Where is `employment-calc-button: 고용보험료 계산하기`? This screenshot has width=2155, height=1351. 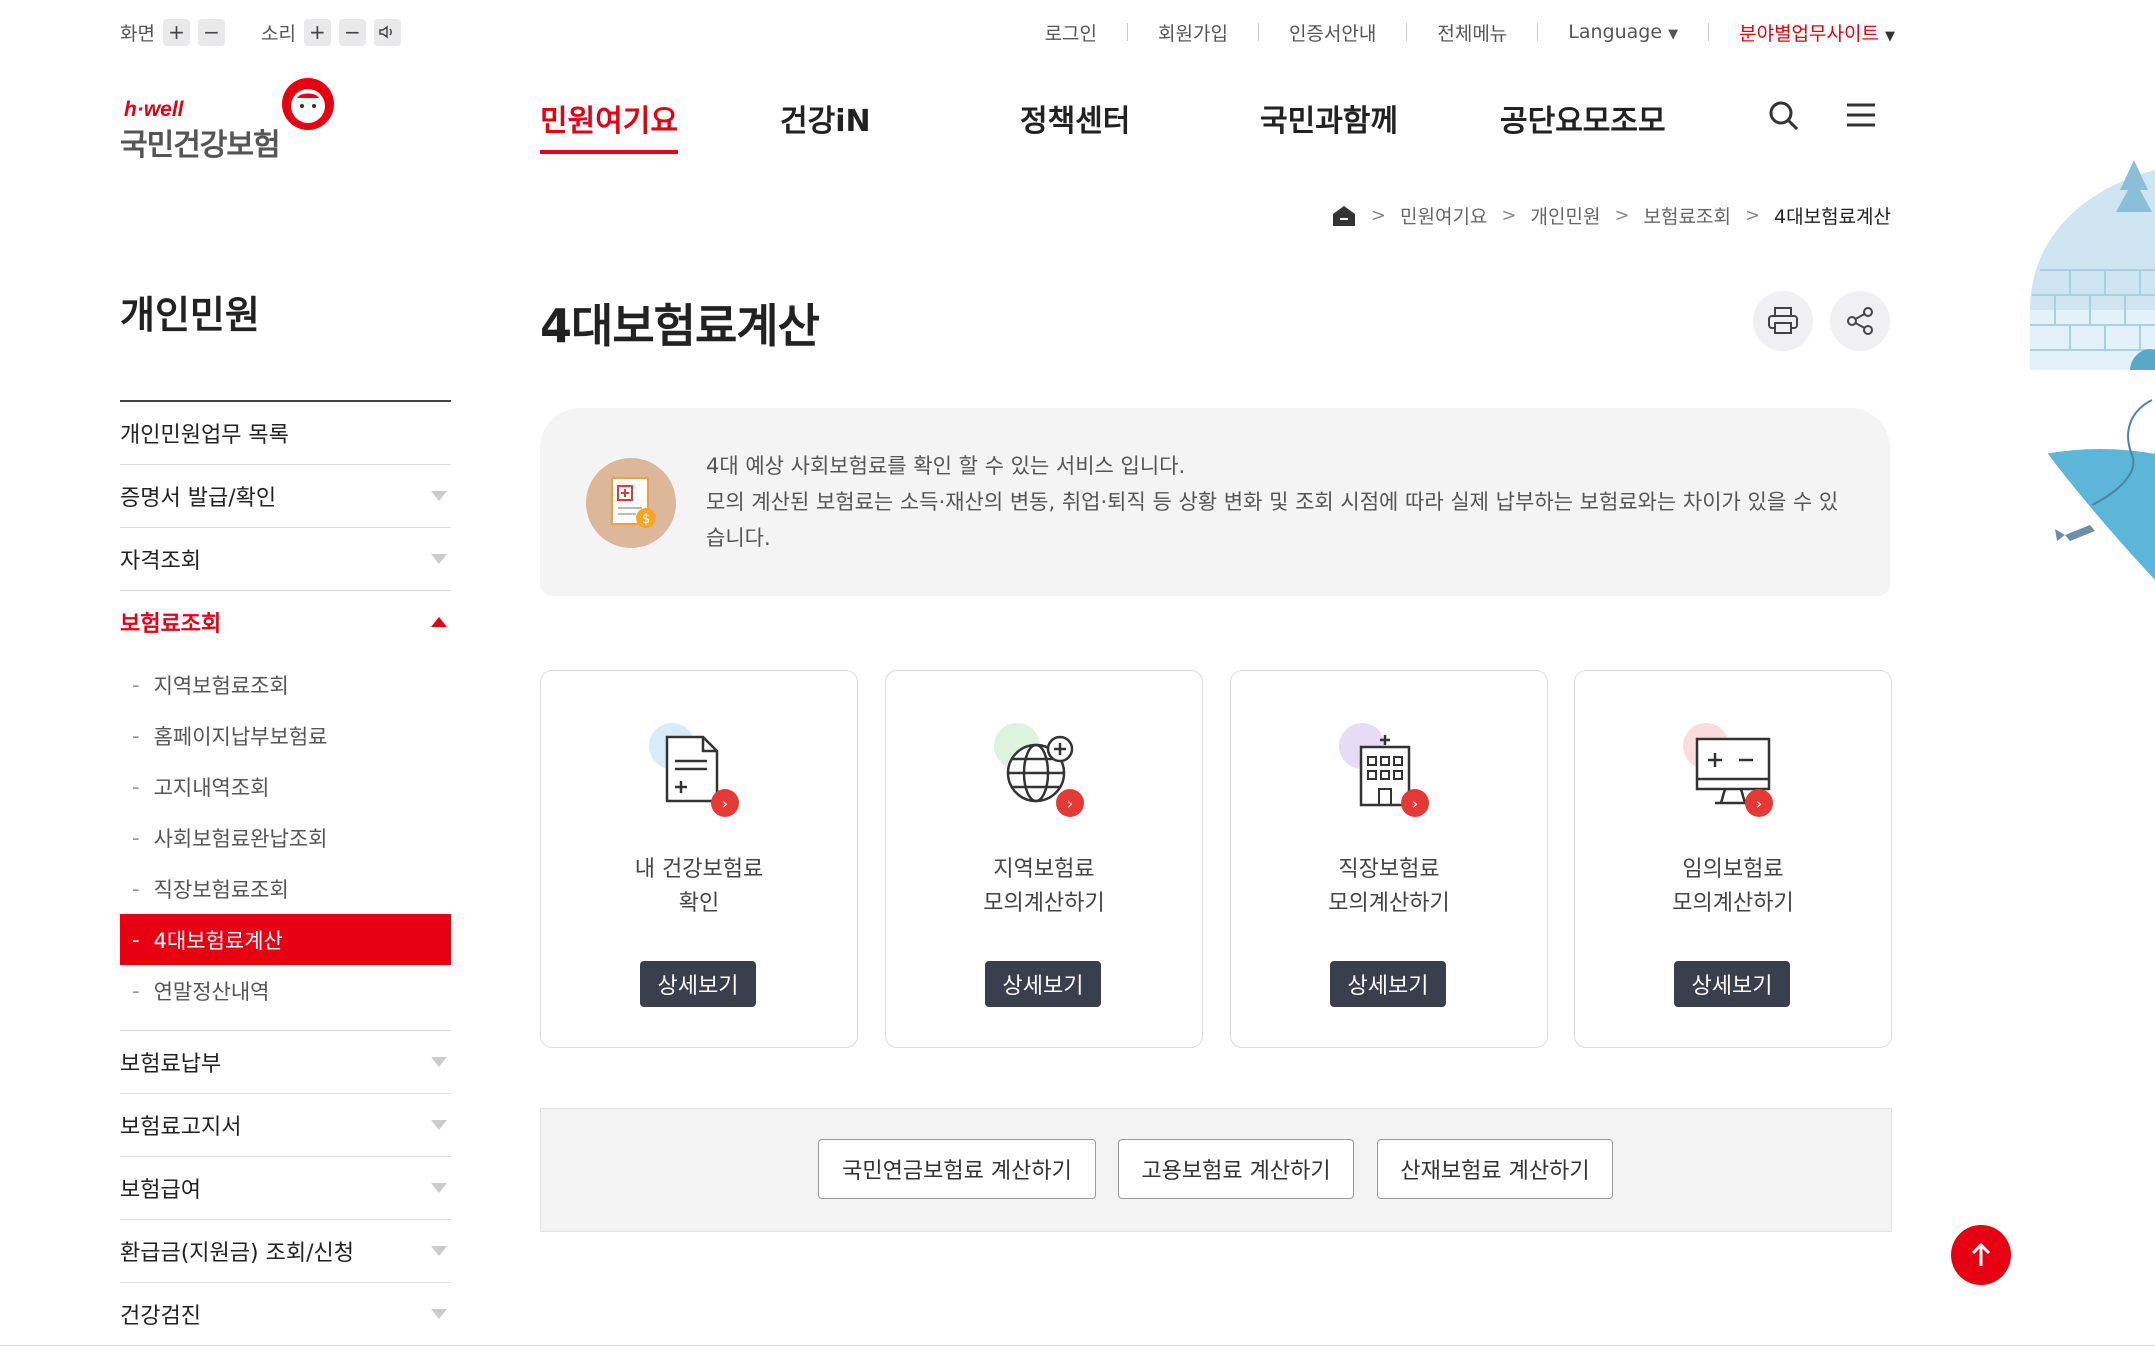
employment-calc-button: 고용보험료 계산하기 is located at coordinates (1236, 1169).